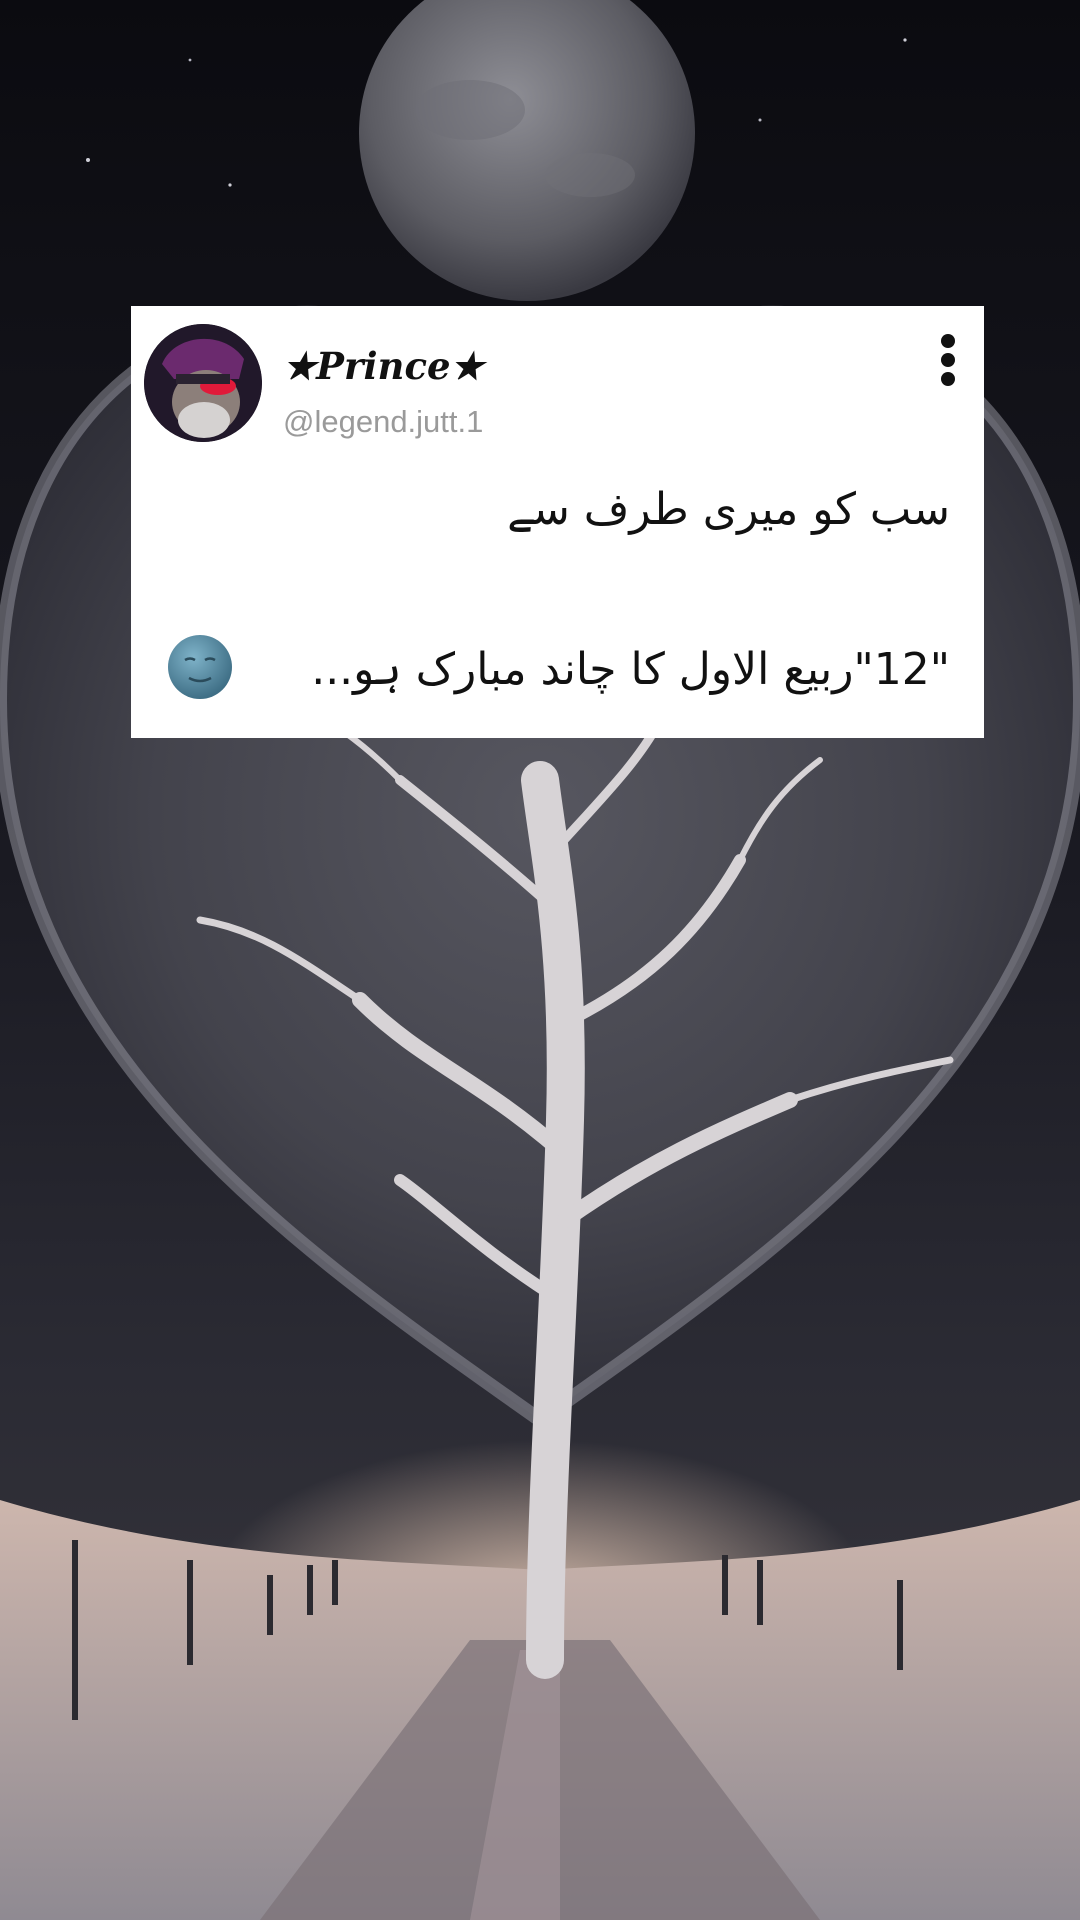 The image size is (1080, 1920). Describe the element at coordinates (728, 509) in the screenshot. I see `post-text-line-1: سب کو میری طرف سے` at that location.